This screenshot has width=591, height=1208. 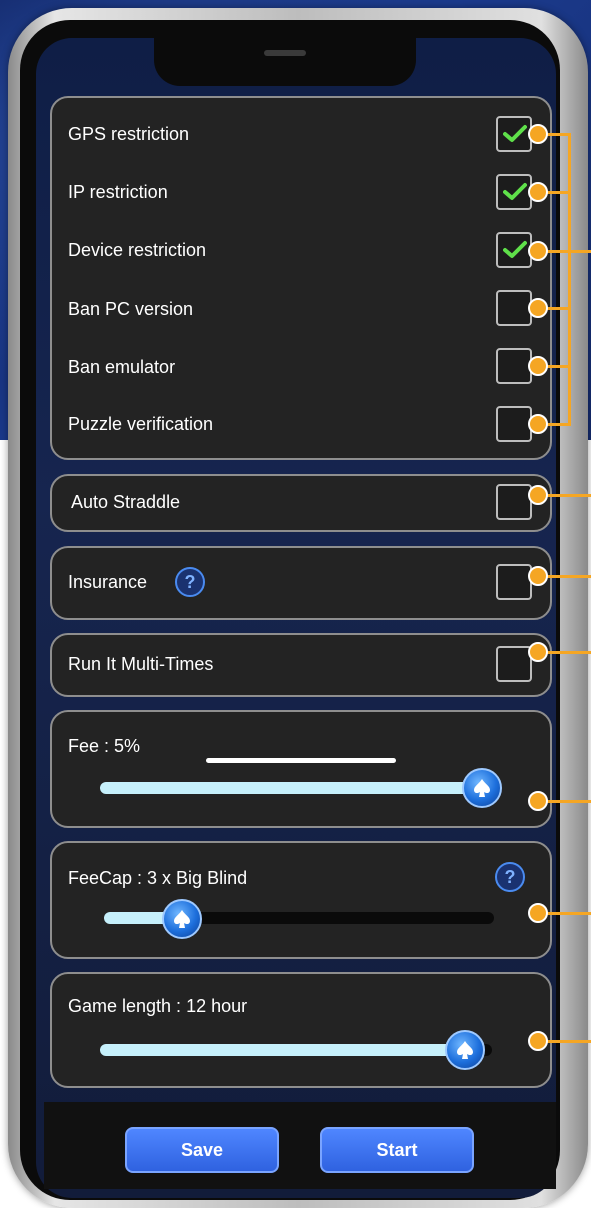 What do you see at coordinates (202, 1150) in the screenshot?
I see `save-button: Save` at bounding box center [202, 1150].